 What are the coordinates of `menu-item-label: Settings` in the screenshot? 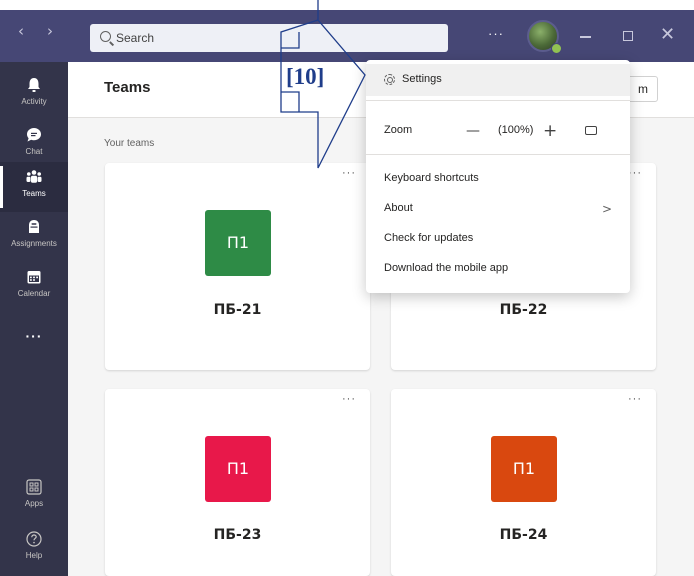 It's located at (422, 79).